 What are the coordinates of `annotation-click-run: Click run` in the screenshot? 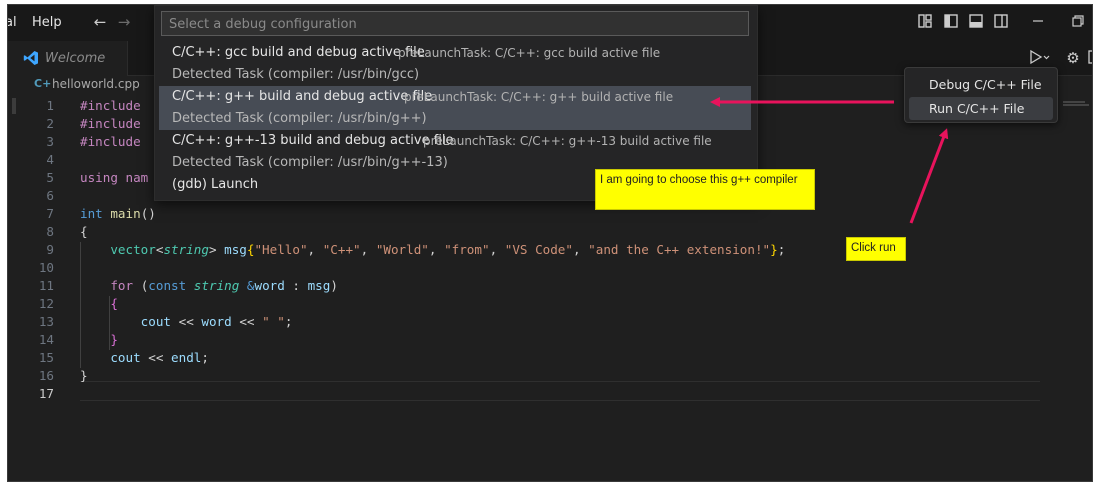 It's located at (876, 249).